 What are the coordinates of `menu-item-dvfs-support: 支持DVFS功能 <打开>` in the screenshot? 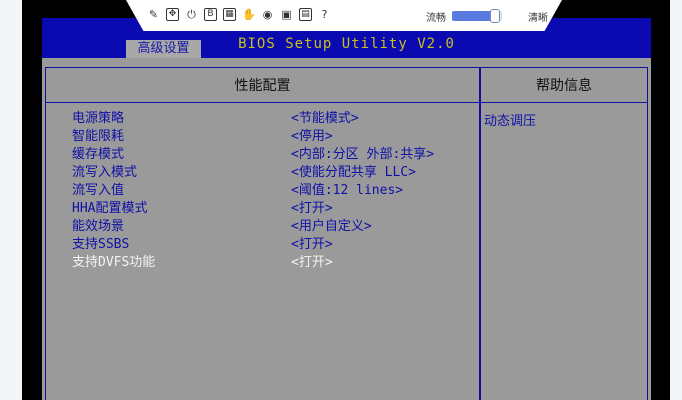 It's located at (272, 263).